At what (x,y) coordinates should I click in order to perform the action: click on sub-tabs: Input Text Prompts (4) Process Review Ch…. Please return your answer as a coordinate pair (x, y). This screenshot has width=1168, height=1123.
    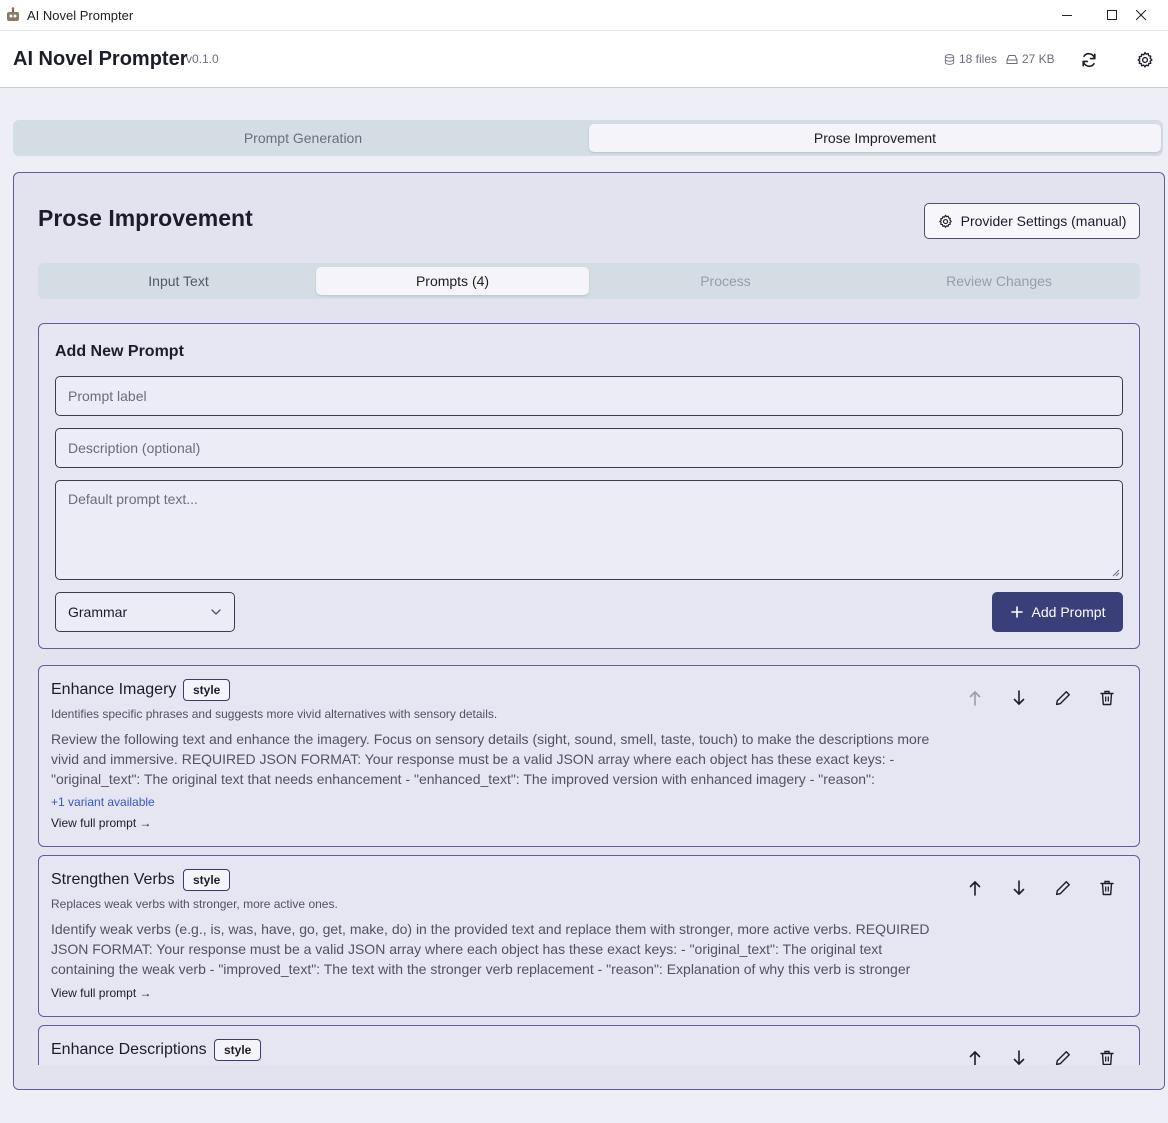
    Looking at the image, I should click on (589, 281).